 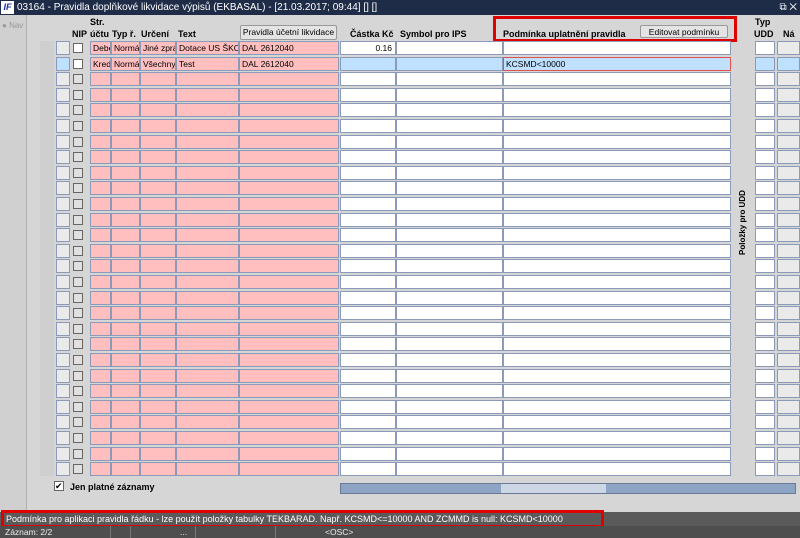 What do you see at coordinates (288, 32) in the screenshot?
I see `pravidla-button: Pravidla účetní likvidace` at bounding box center [288, 32].